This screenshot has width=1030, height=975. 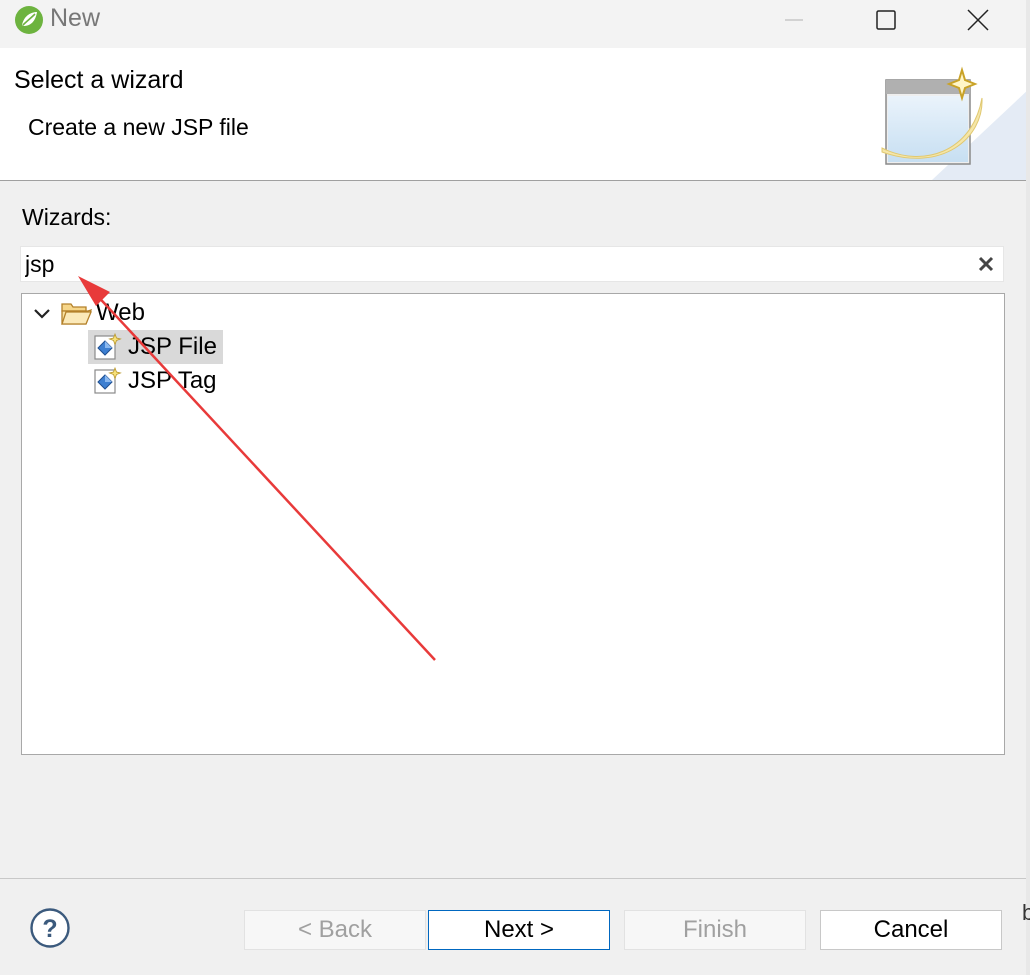 What do you see at coordinates (335, 930) in the screenshot?
I see `back-button: < Back` at bounding box center [335, 930].